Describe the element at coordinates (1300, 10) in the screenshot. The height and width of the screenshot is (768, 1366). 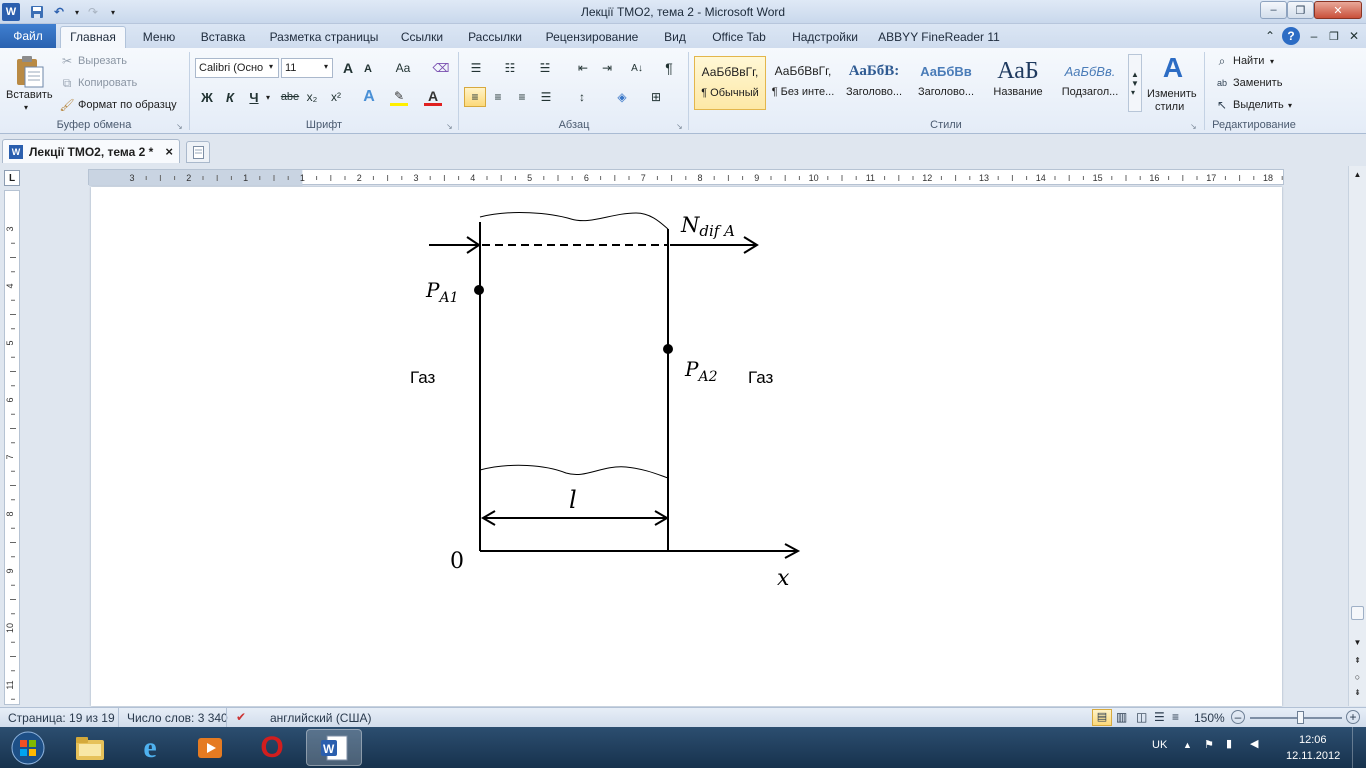
I see `restore-button: ❐` at that location.